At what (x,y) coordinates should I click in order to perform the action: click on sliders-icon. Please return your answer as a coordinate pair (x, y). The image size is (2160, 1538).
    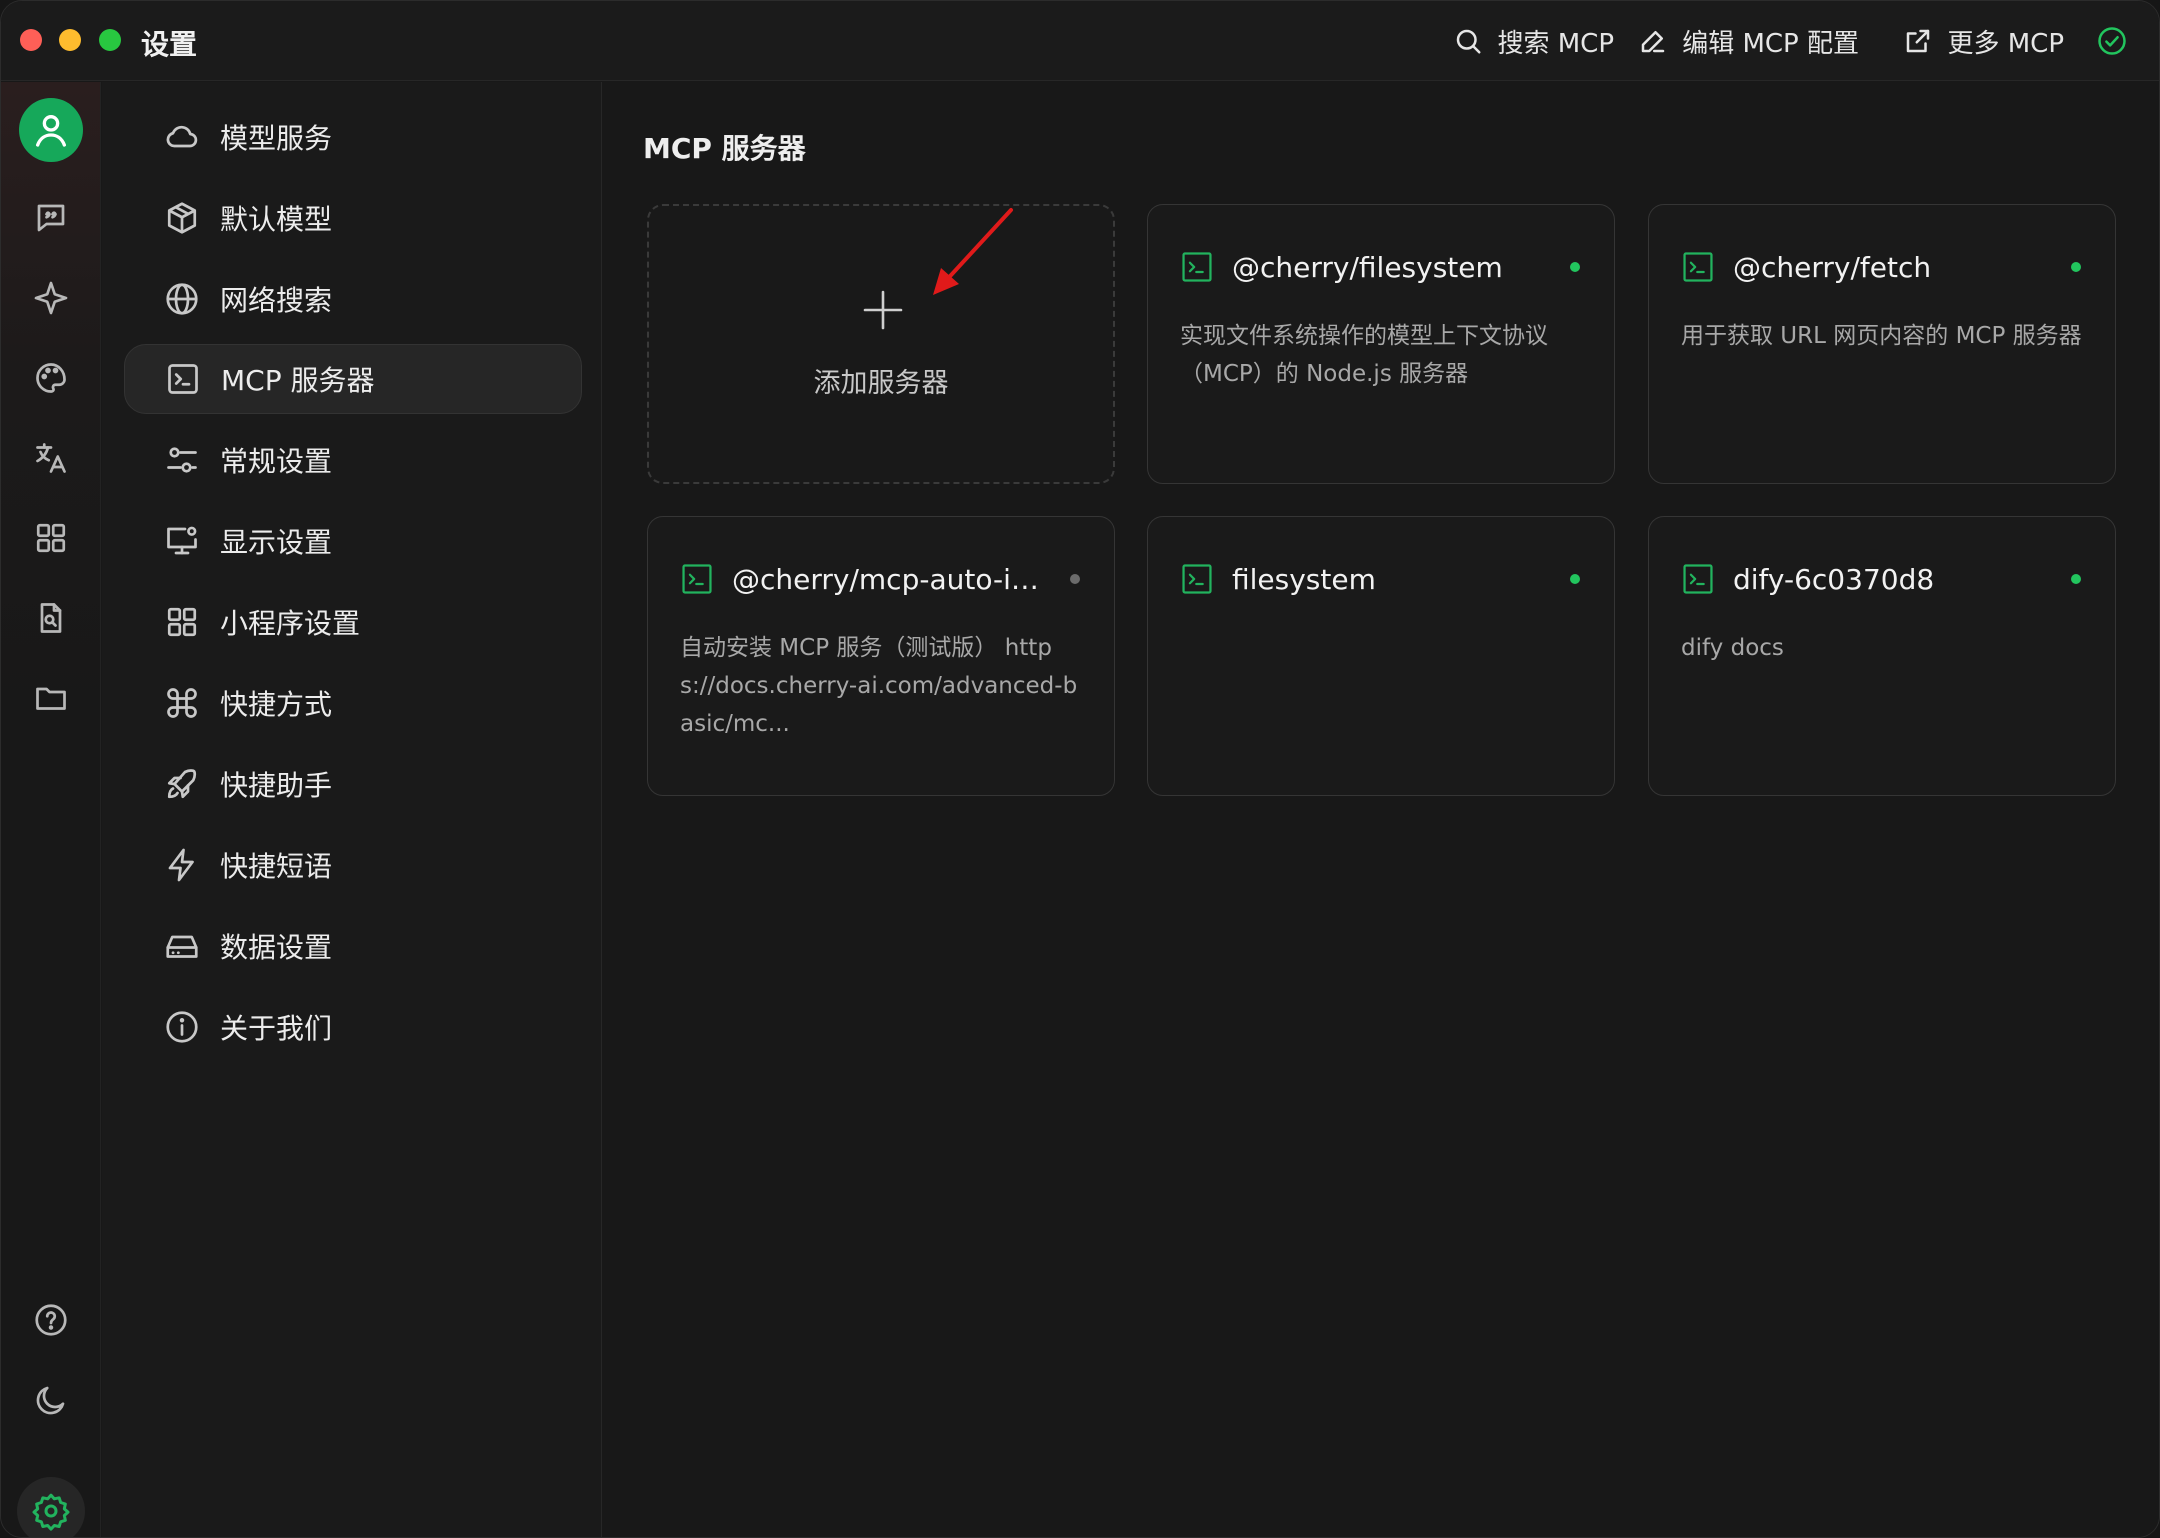
    Looking at the image, I should click on (182, 460).